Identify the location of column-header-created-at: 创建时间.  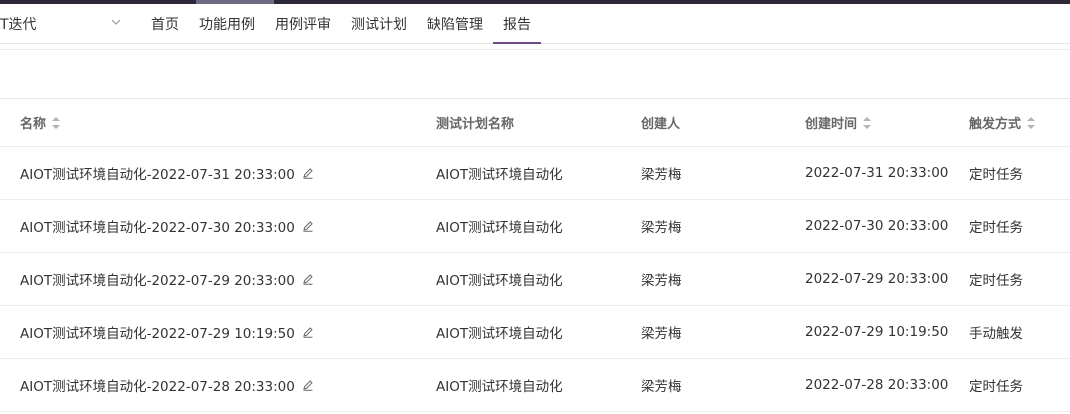
(838, 122).